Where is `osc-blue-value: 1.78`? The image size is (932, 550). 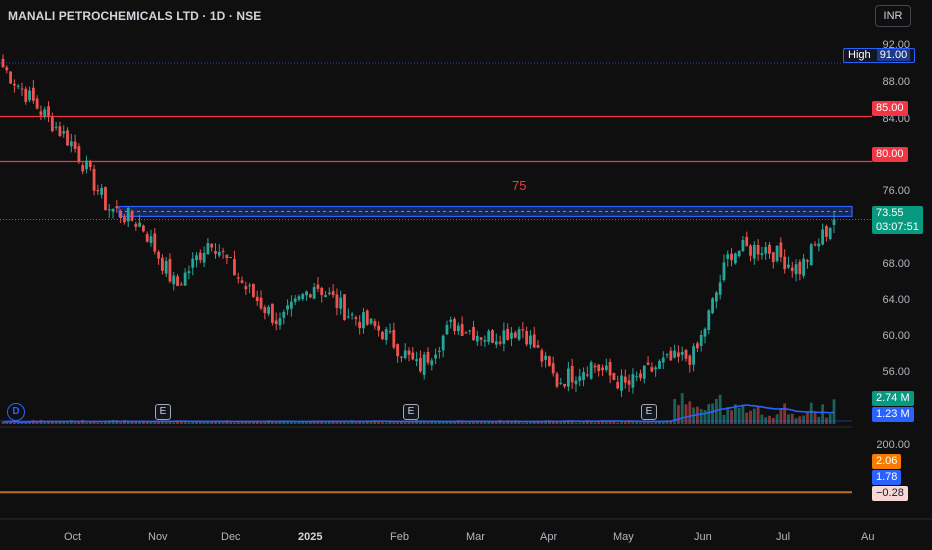 osc-blue-value: 1.78 is located at coordinates (887, 477).